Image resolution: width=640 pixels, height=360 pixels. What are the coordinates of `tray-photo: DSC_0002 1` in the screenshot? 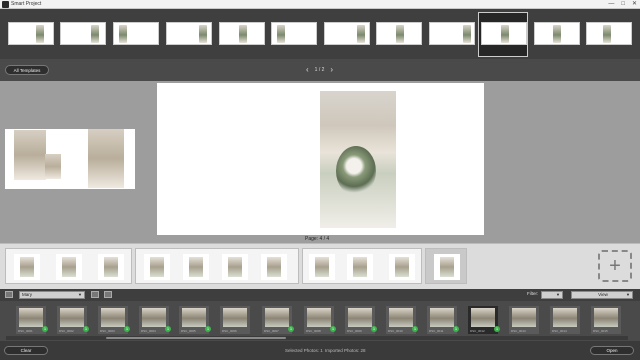 It's located at (73, 320).